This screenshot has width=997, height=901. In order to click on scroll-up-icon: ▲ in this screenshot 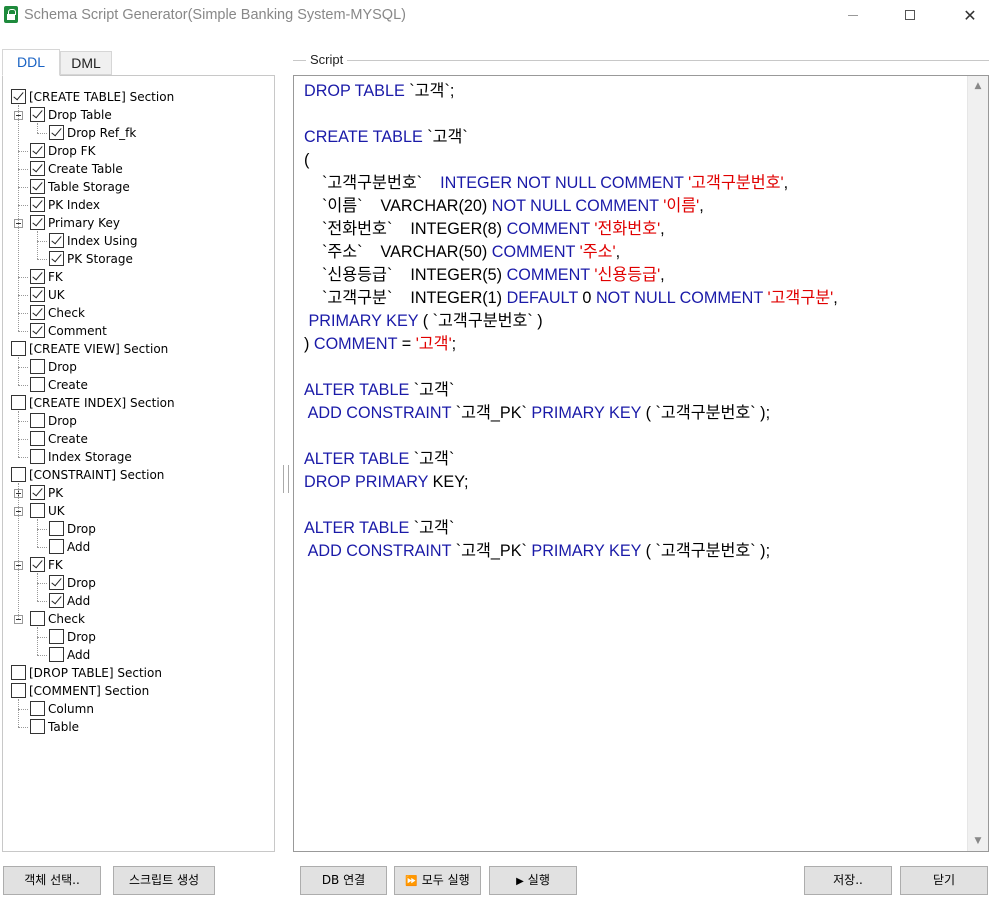, I will do `click(978, 86)`.